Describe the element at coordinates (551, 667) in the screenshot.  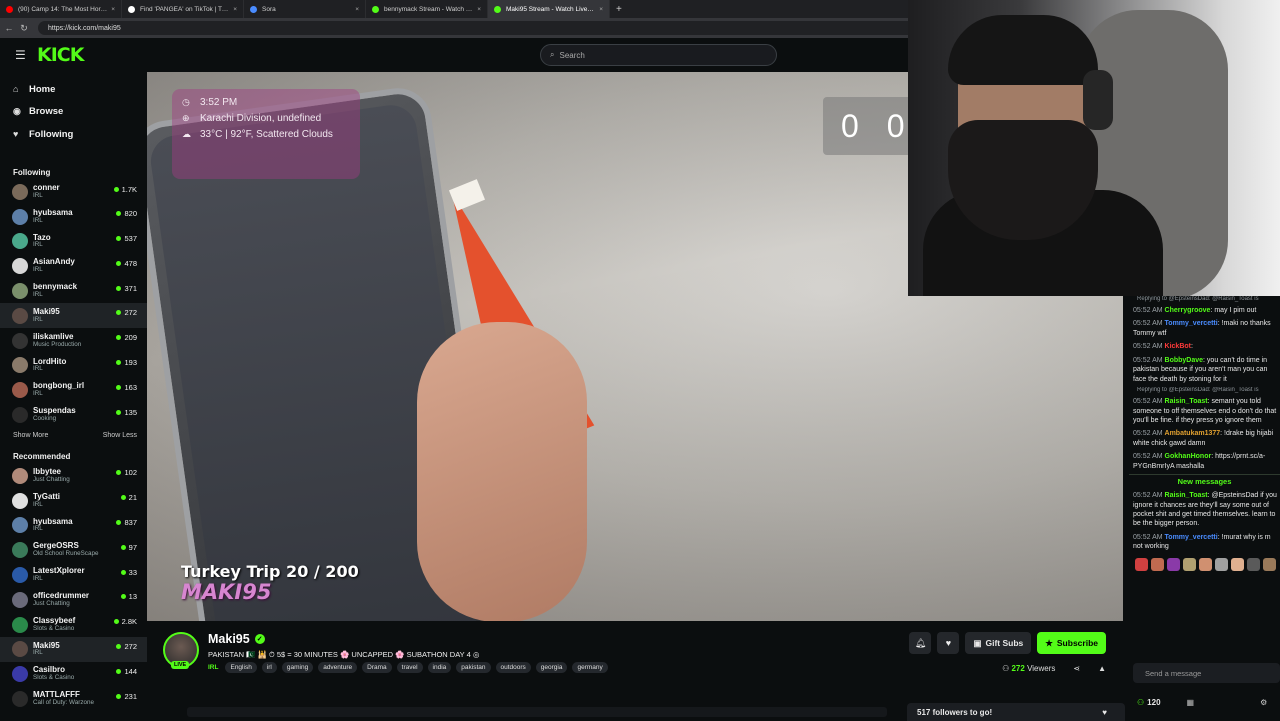
I see `stream-tag: georgia` at that location.